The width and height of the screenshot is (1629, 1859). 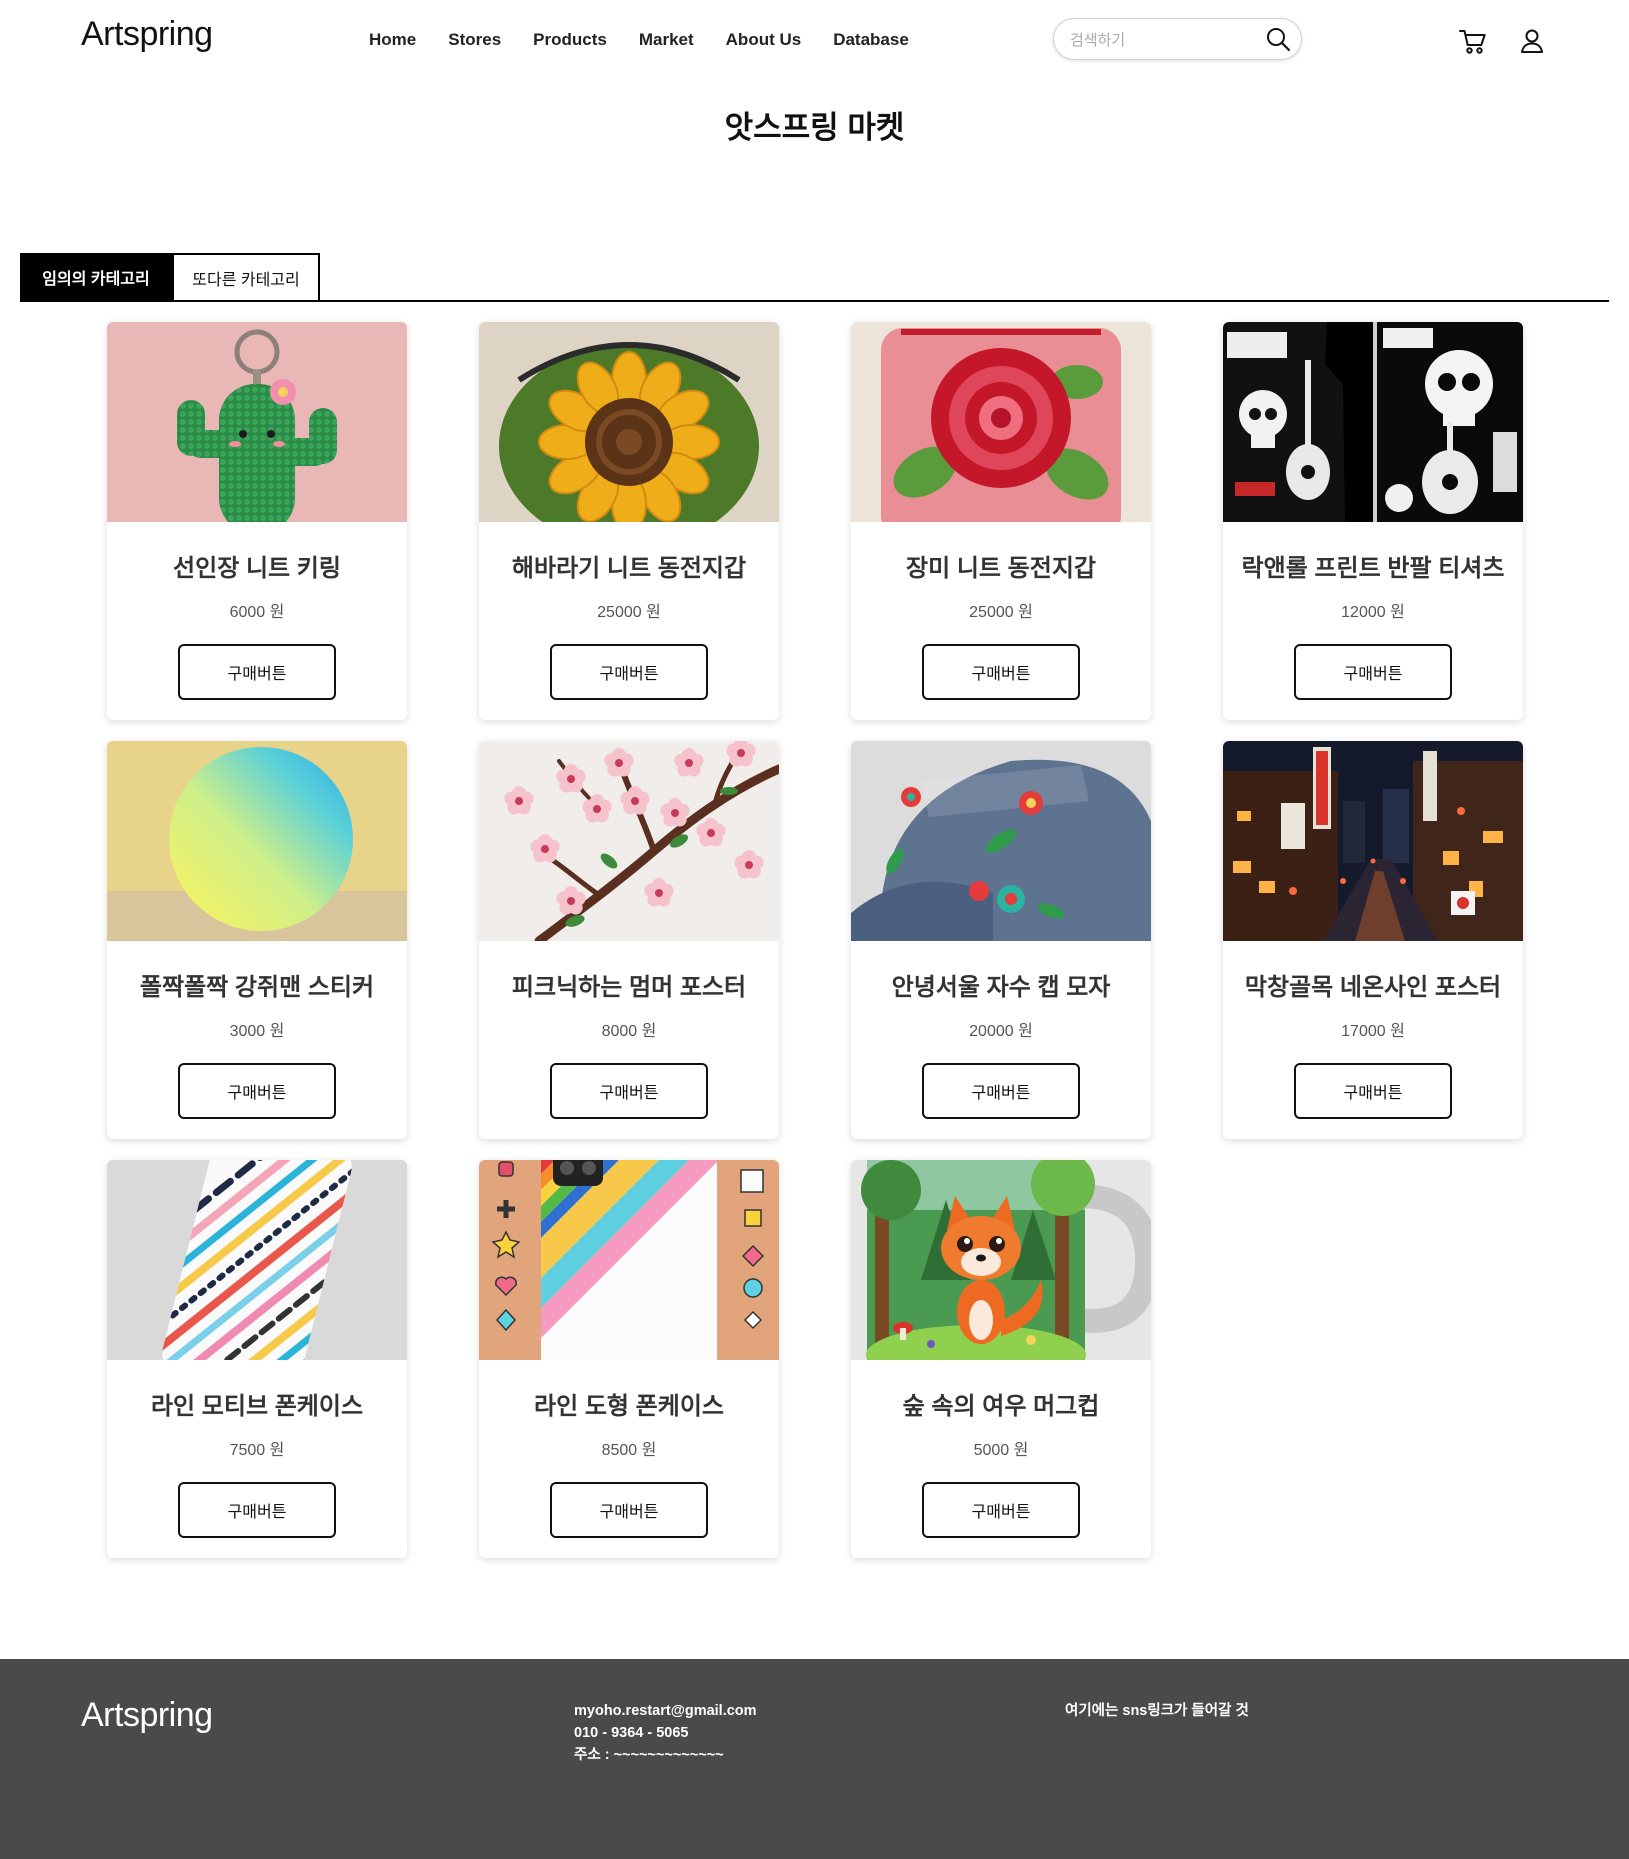 I want to click on product-price: 3000 원, so click(x=257, y=1031).